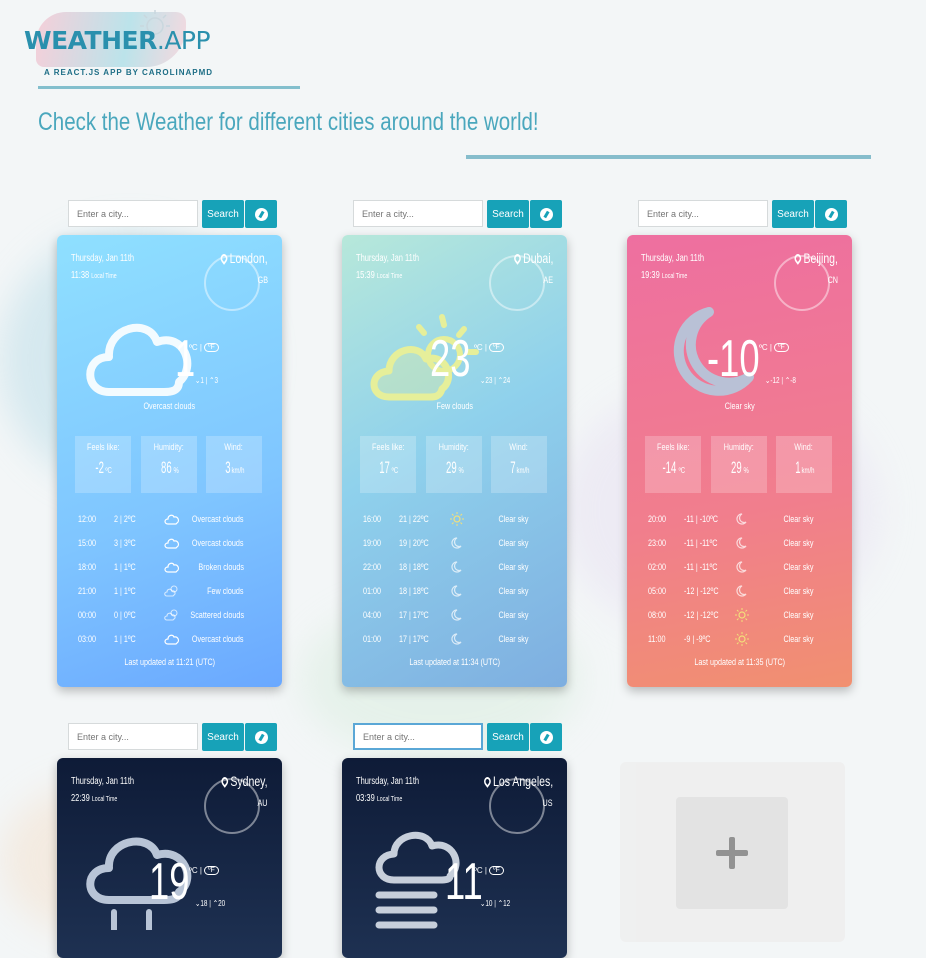 The image size is (926, 958). I want to click on city-label: London,, so click(249, 258).